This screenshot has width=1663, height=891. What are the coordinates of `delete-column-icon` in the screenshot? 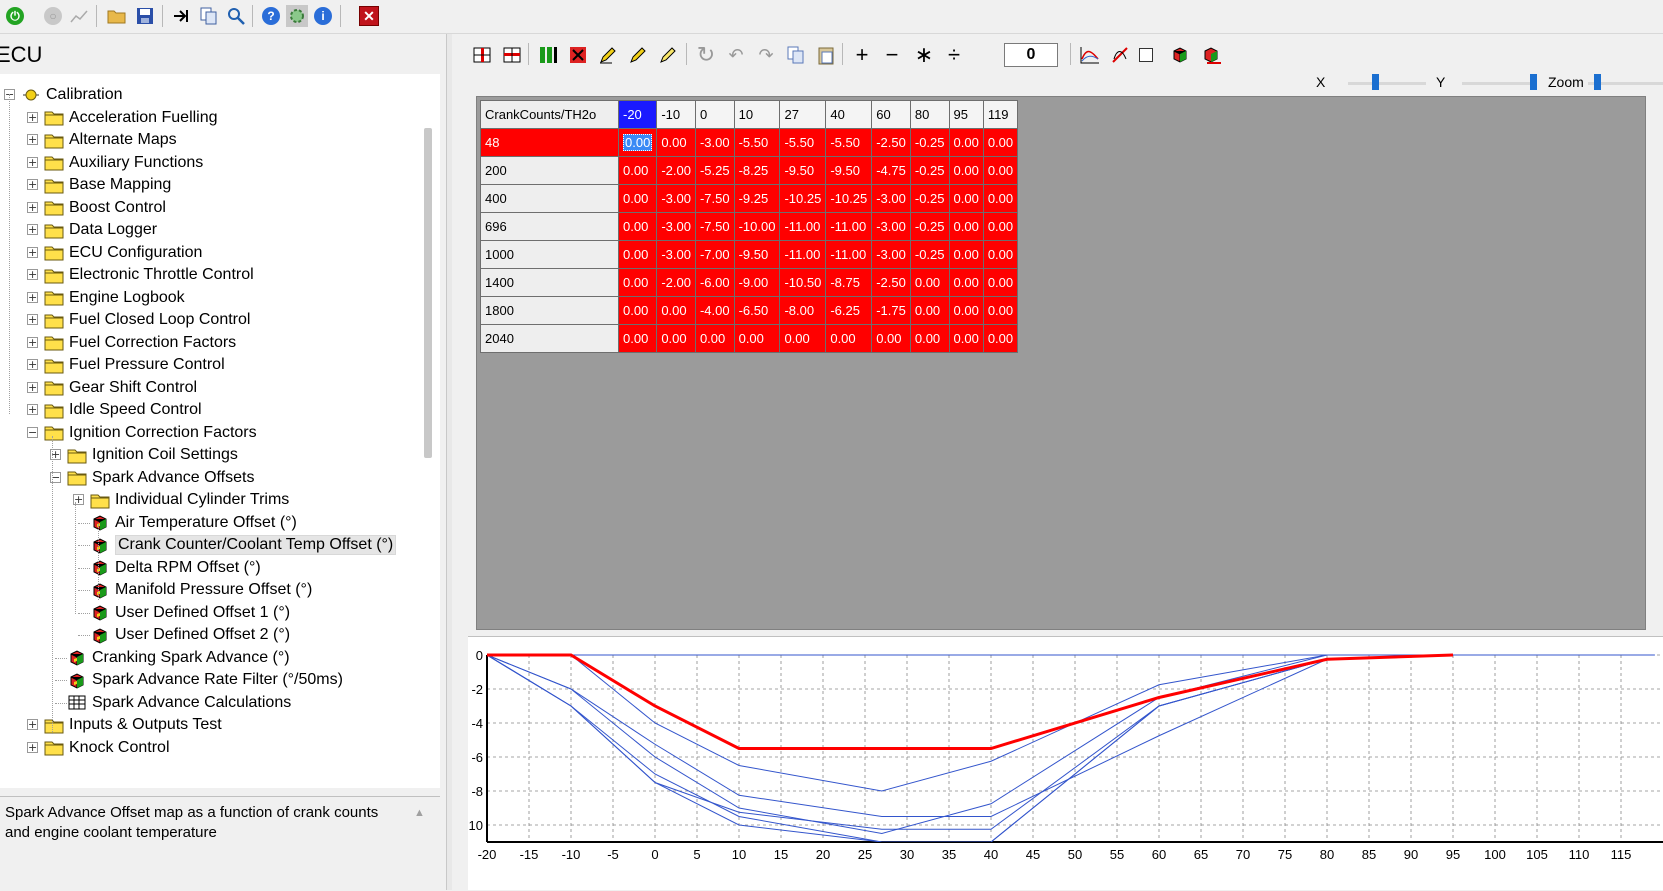 It's located at (578, 55).